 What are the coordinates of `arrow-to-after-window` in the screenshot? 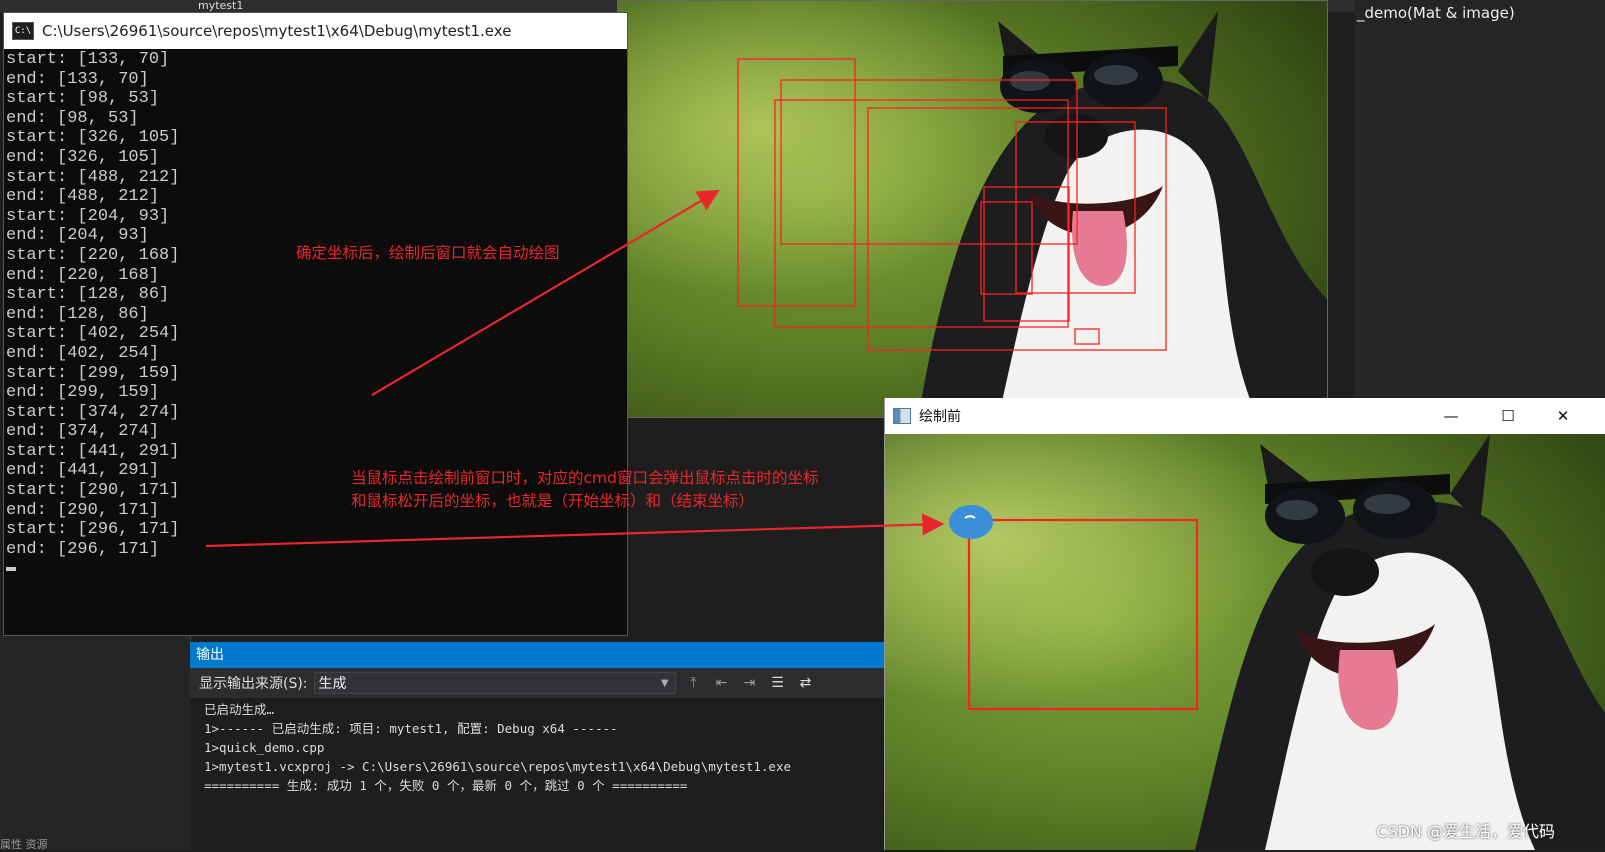 It's located at (545, 292).